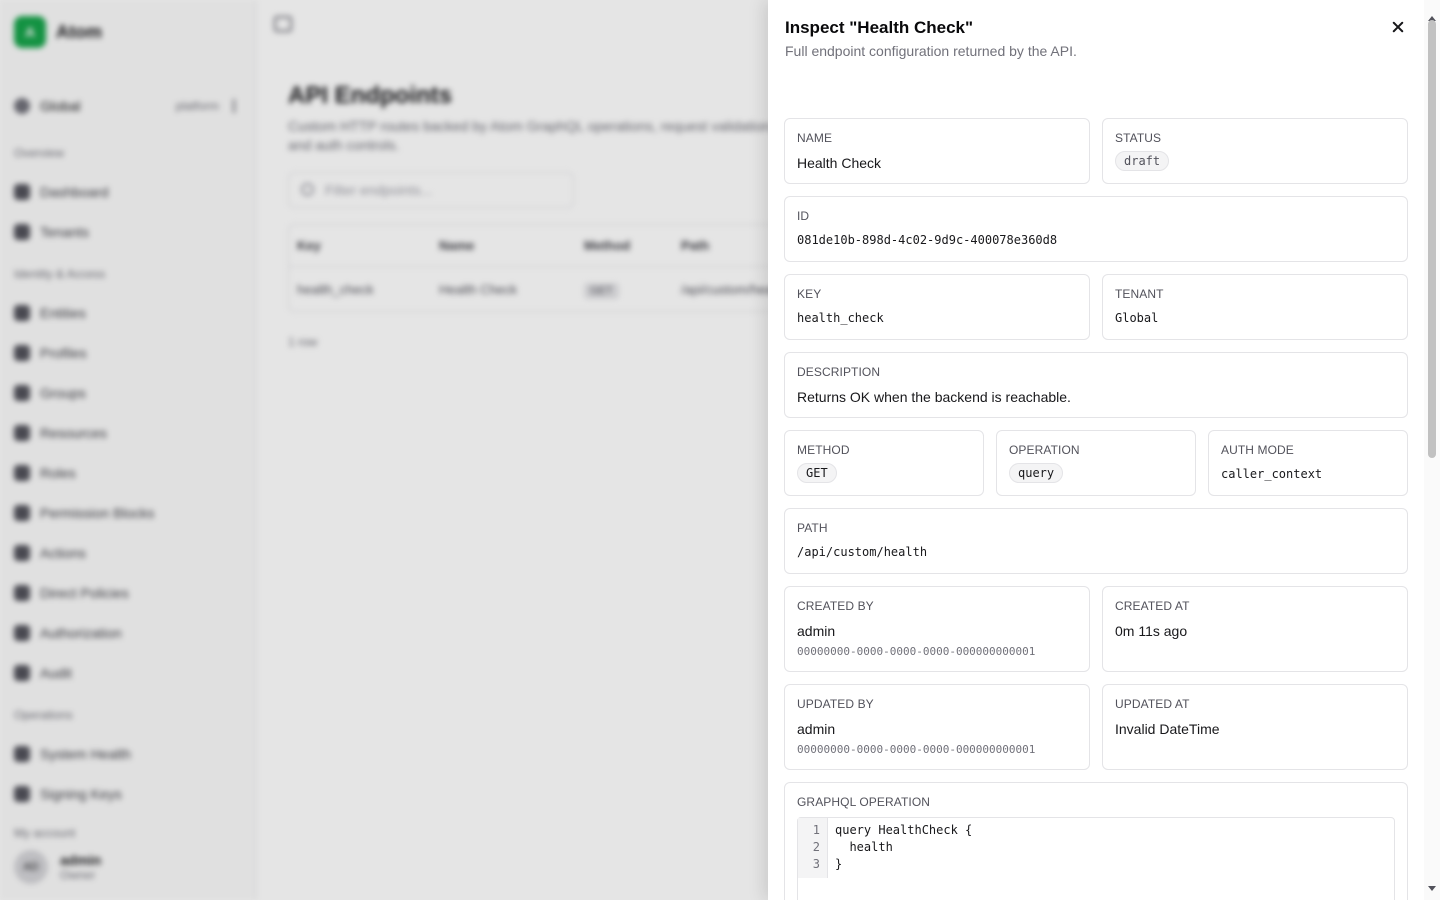  I want to click on field-label: Updated At, so click(1152, 704).